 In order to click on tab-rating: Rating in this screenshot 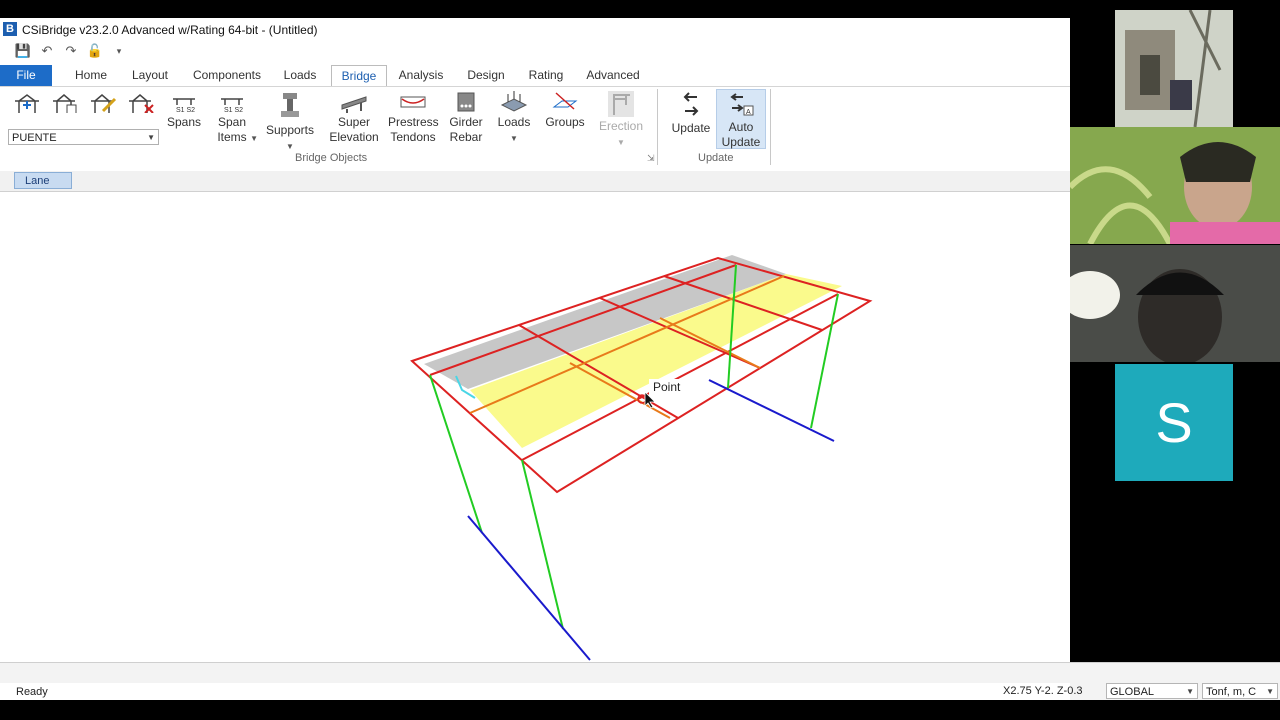, I will do `click(546, 75)`.